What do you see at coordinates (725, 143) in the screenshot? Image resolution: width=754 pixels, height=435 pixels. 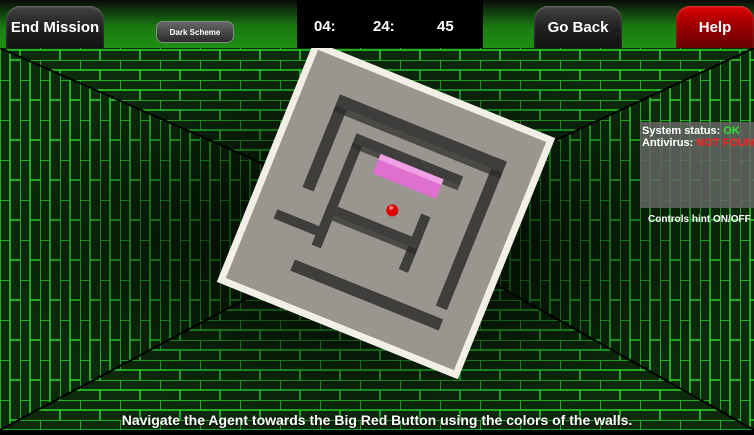 I see `antivirus-value: NOT FOUND` at bounding box center [725, 143].